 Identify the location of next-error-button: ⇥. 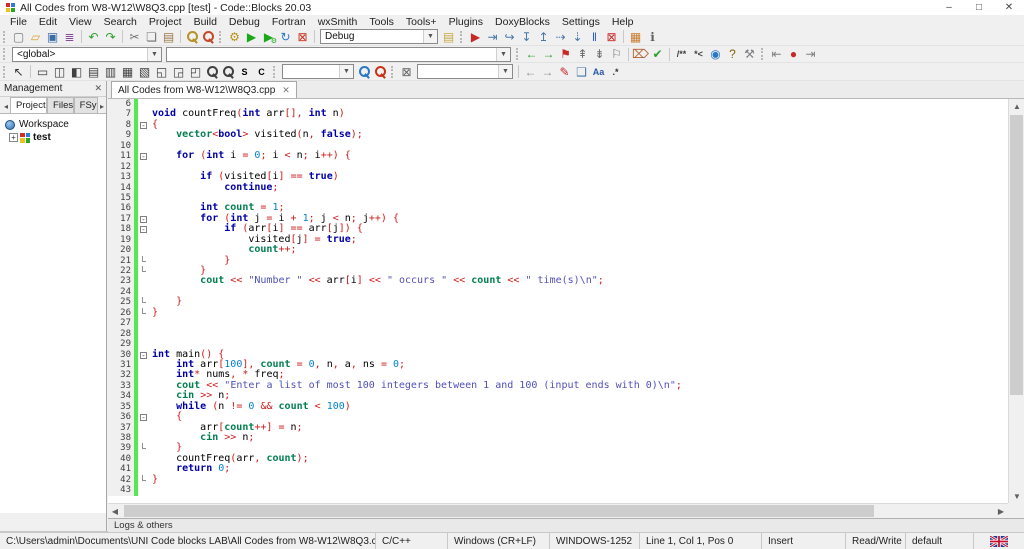
(810, 54).